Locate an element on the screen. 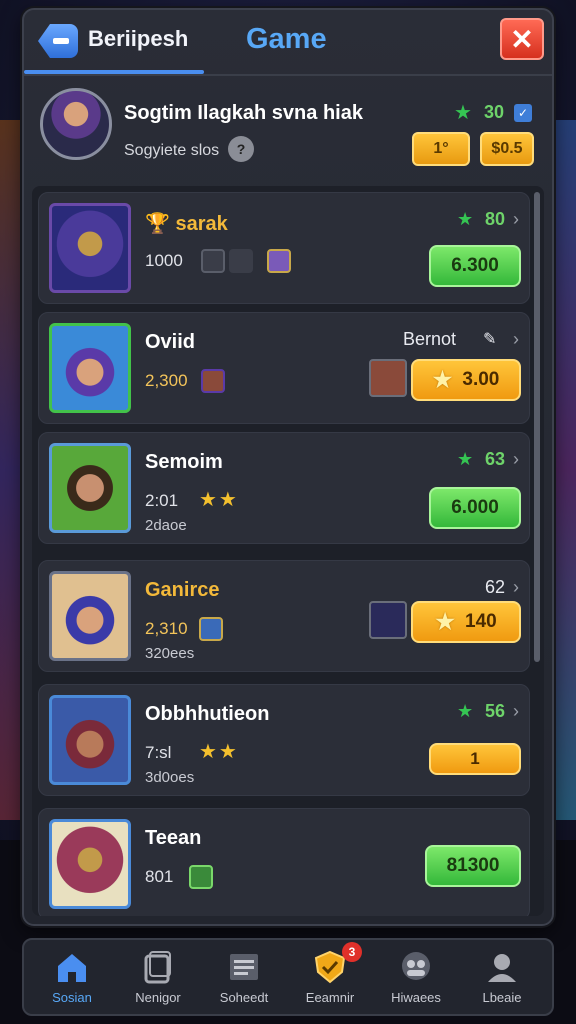 This screenshot has height=1024, width=576. group-icon is located at coordinates (416, 966).